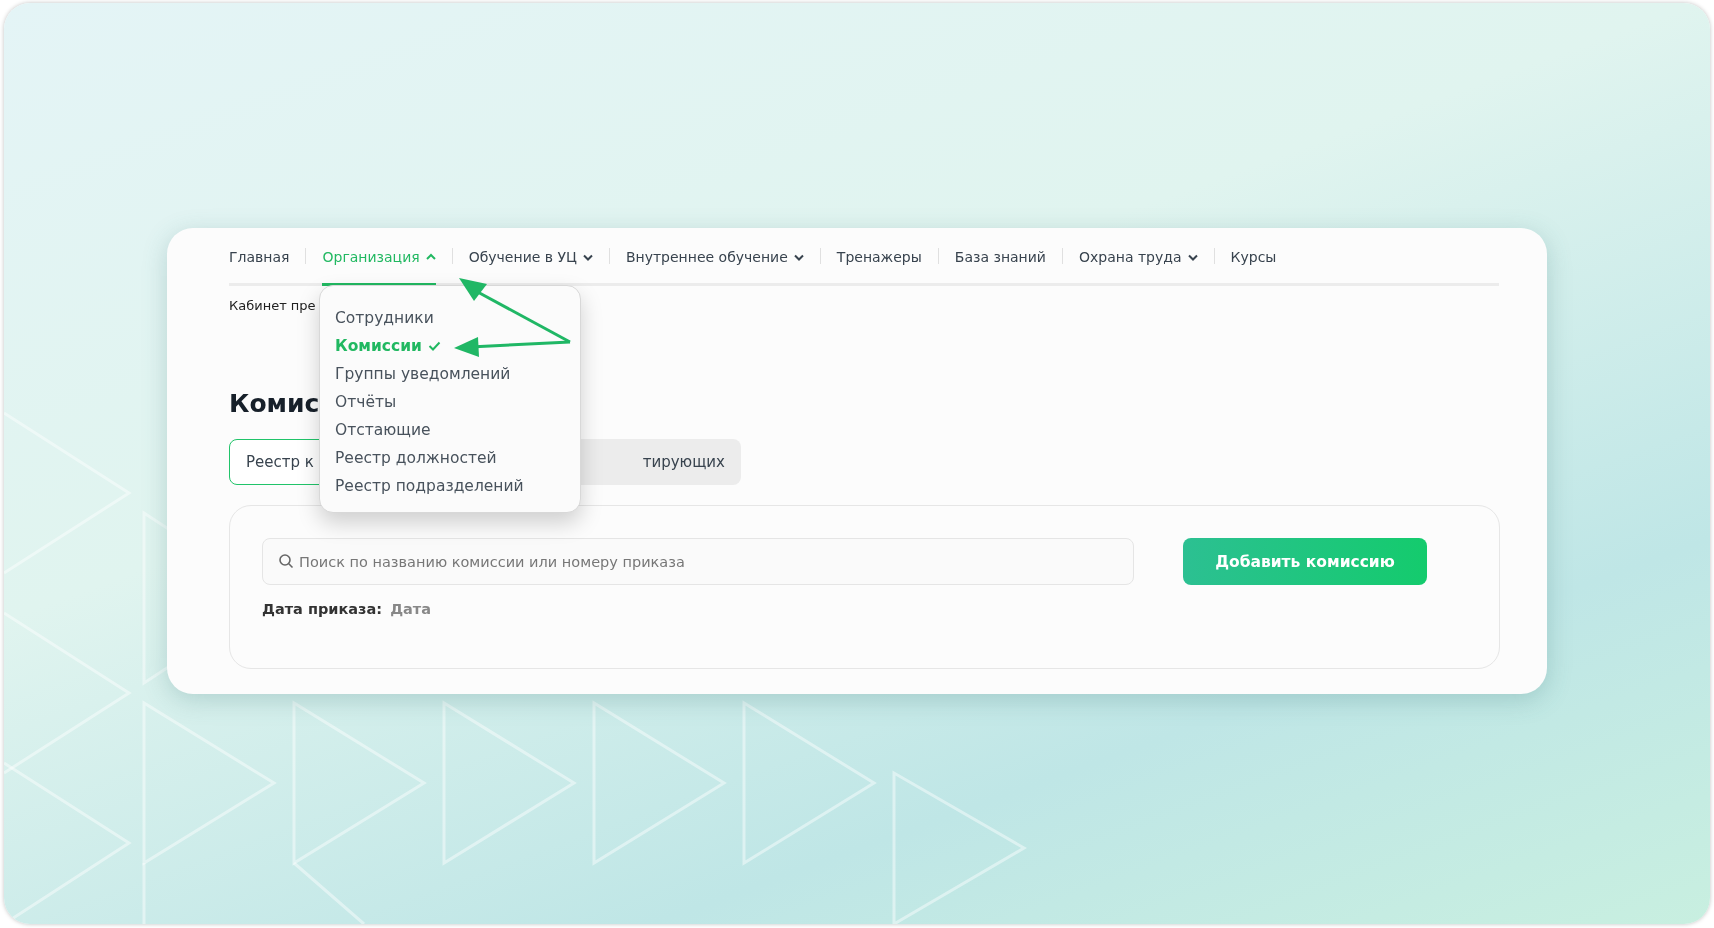 This screenshot has height=928, width=1714. What do you see at coordinates (322, 609) in the screenshot?
I see `date-filter-label: Дата приказа:` at bounding box center [322, 609].